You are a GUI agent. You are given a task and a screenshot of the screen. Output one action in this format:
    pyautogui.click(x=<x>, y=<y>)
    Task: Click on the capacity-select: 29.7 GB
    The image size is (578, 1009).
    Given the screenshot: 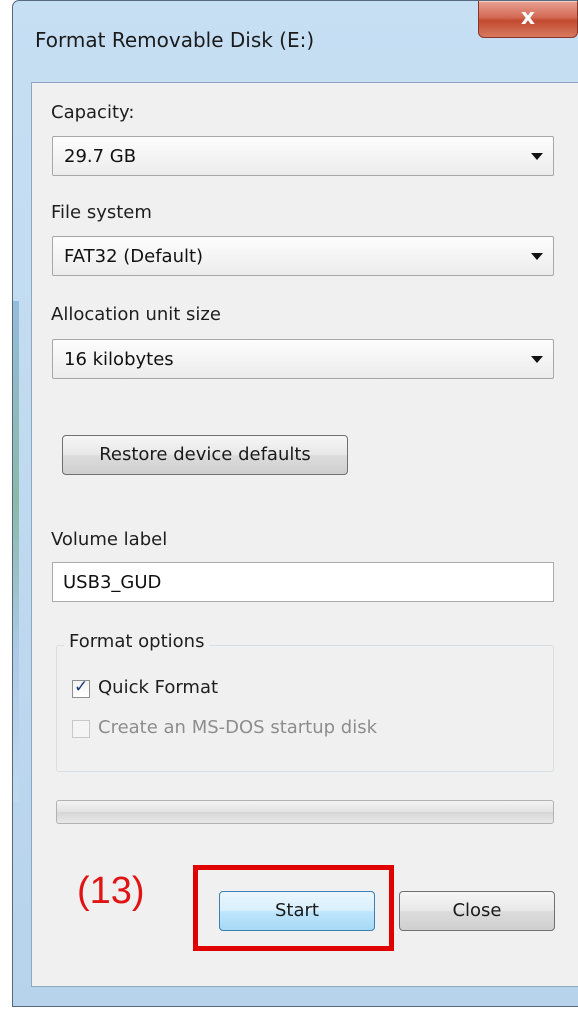 What is the action you would take?
    pyautogui.click(x=303, y=156)
    